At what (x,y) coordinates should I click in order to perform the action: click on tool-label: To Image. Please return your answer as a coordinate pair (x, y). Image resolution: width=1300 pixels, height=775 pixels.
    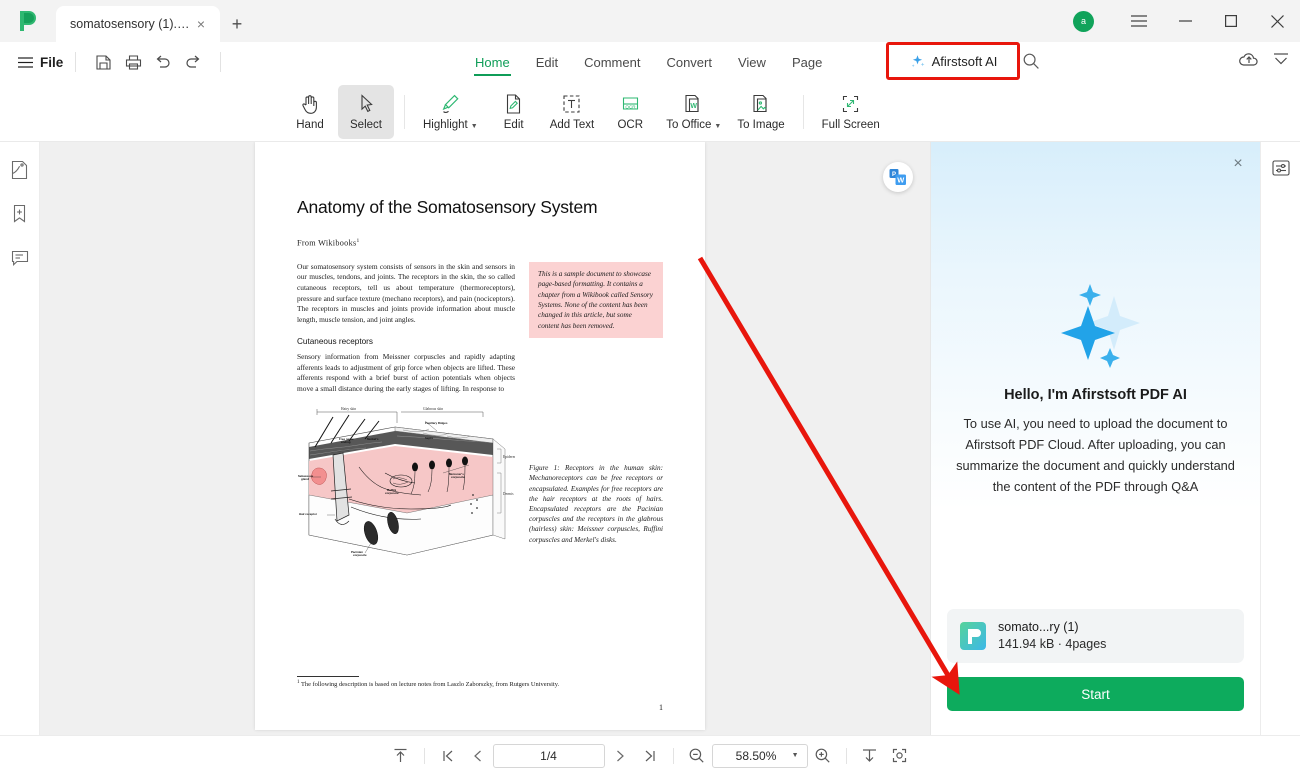
    Looking at the image, I should click on (761, 125).